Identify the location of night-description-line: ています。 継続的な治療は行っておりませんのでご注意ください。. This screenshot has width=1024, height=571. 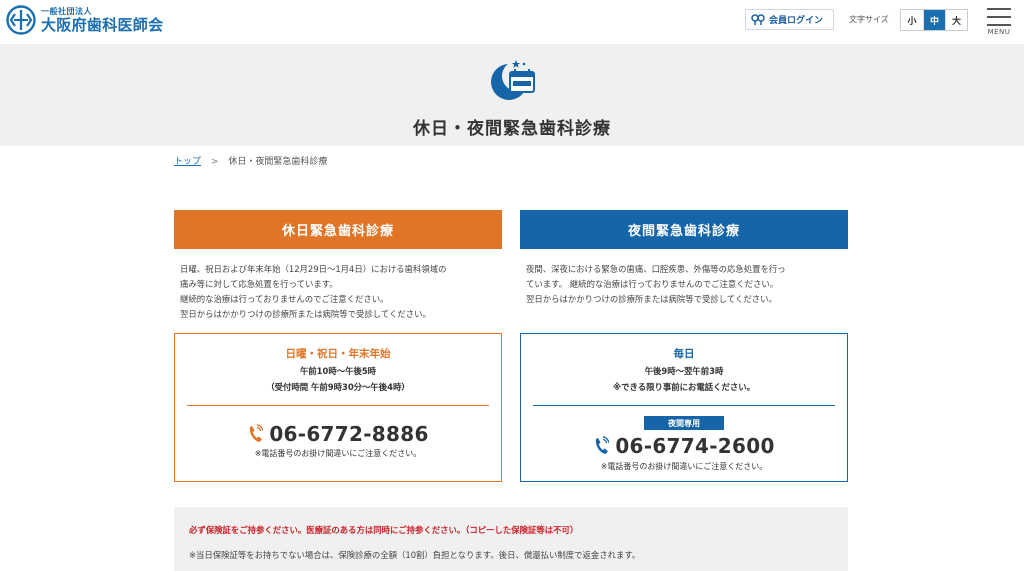
(652, 284).